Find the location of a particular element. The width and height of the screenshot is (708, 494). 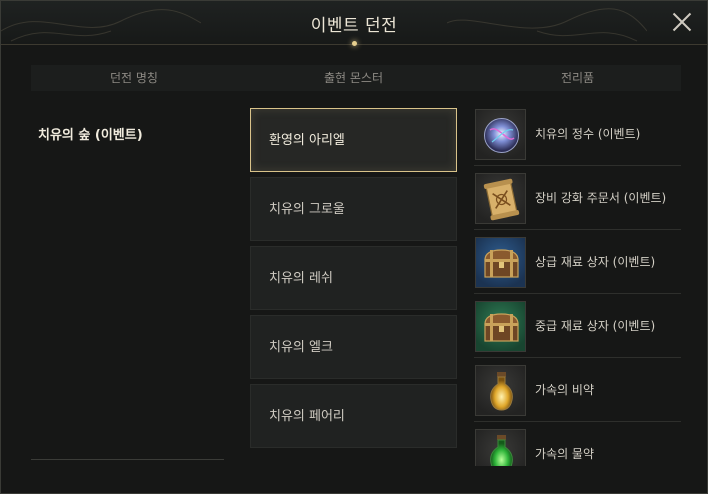

title-indicator-dot is located at coordinates (354, 43).